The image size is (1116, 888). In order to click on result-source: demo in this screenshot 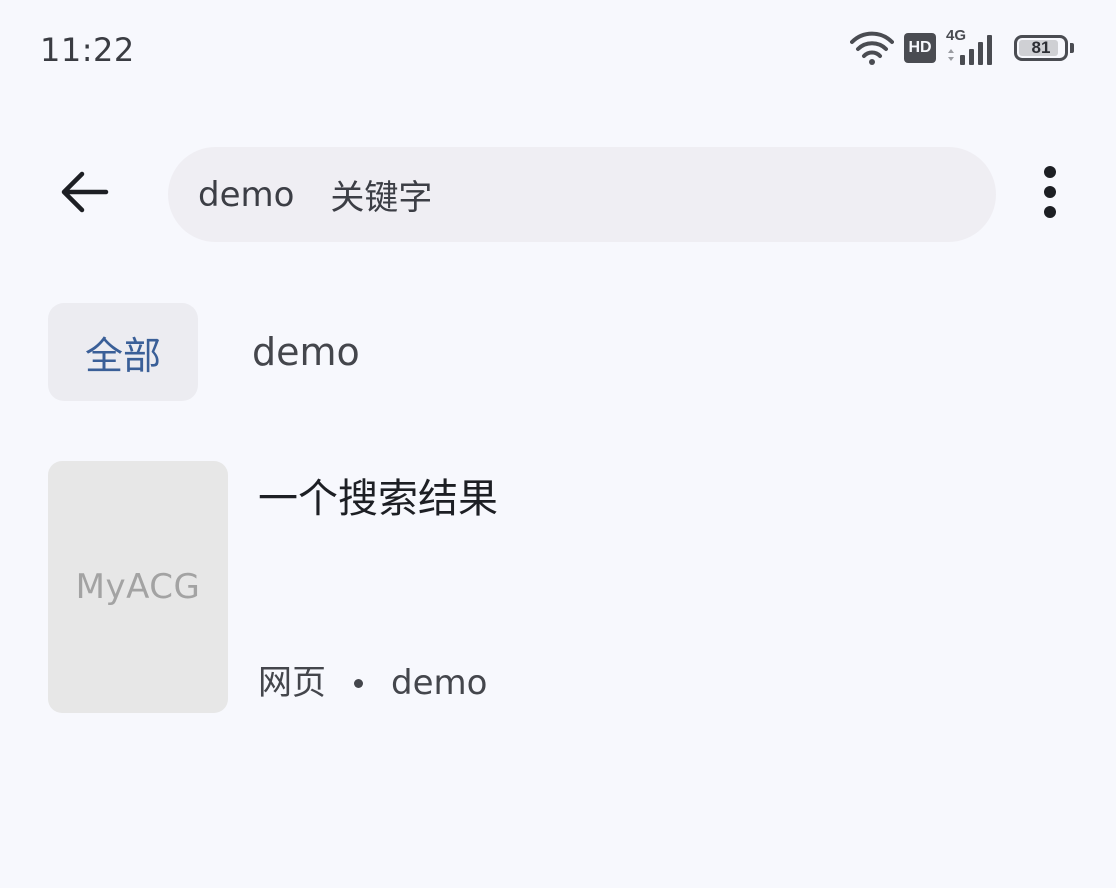, I will do `click(439, 683)`.